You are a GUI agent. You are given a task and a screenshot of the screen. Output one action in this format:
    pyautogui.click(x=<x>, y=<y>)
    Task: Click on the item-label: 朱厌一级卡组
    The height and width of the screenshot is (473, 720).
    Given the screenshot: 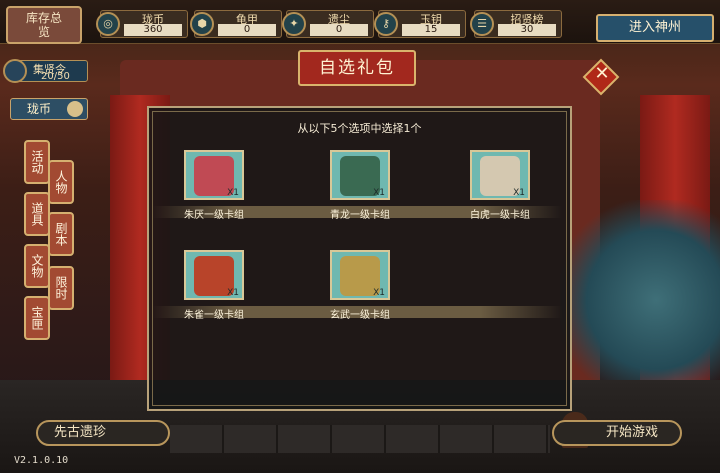 What is the action you would take?
    pyautogui.click(x=214, y=215)
    